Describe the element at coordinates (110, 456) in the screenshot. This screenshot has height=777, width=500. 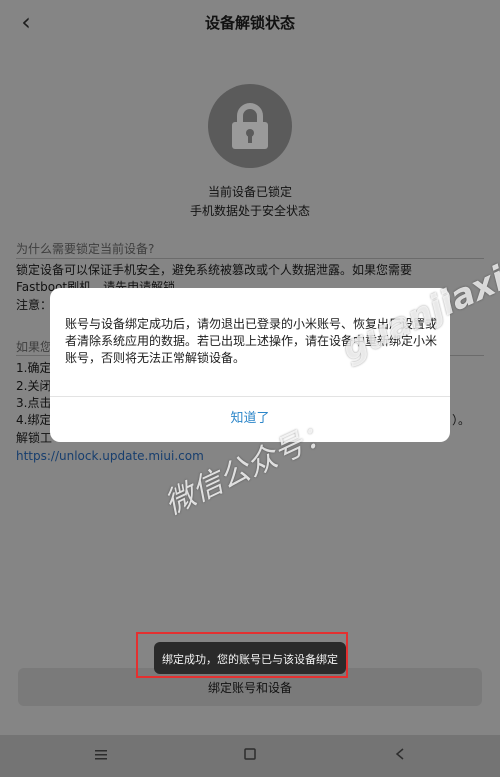
I see `unlock-link: https://unlock.update.miui.com` at that location.